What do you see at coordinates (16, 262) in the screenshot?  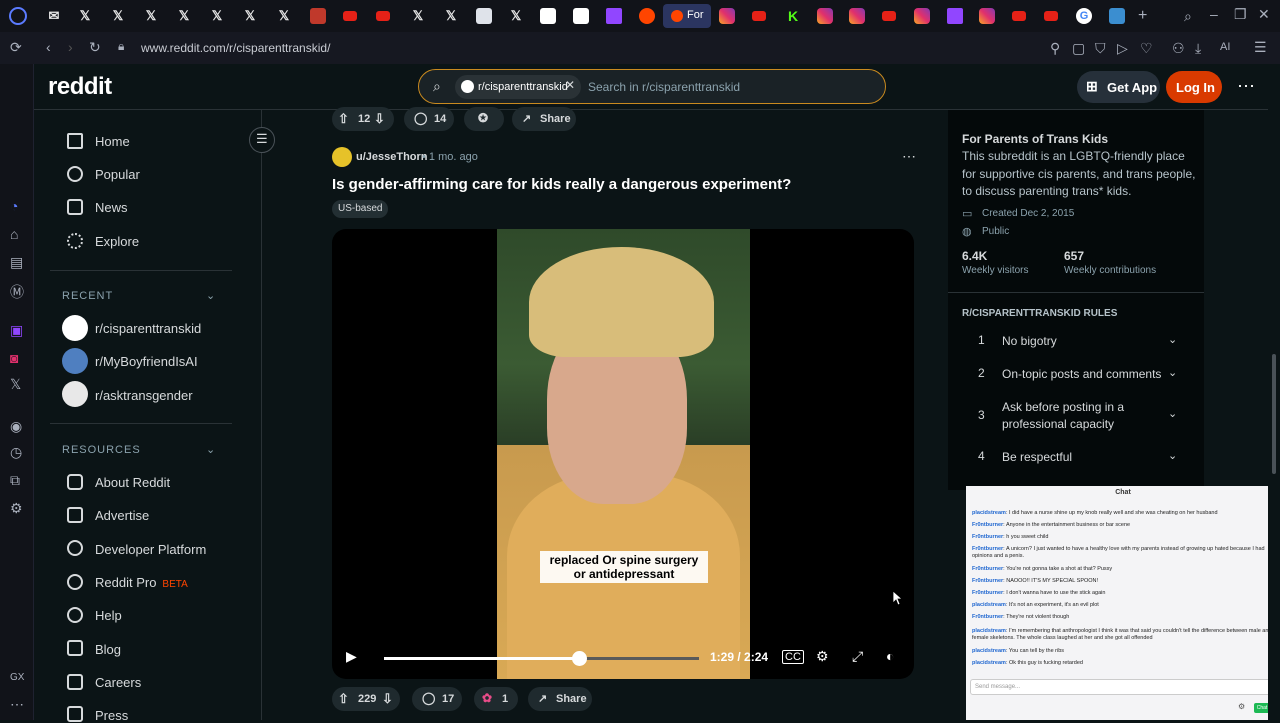 I see `notes-icon: ▤` at bounding box center [16, 262].